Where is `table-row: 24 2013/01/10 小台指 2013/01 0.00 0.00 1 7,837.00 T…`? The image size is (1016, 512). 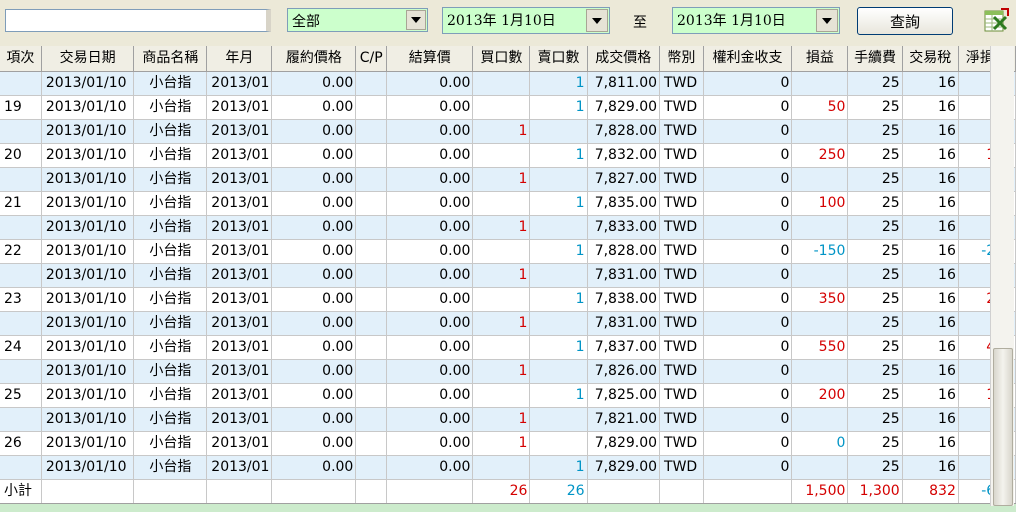
table-row: 24 2013/01/10 小台指 2013/01 0.00 0.00 1 7,837.00 T… is located at coordinates (508, 347).